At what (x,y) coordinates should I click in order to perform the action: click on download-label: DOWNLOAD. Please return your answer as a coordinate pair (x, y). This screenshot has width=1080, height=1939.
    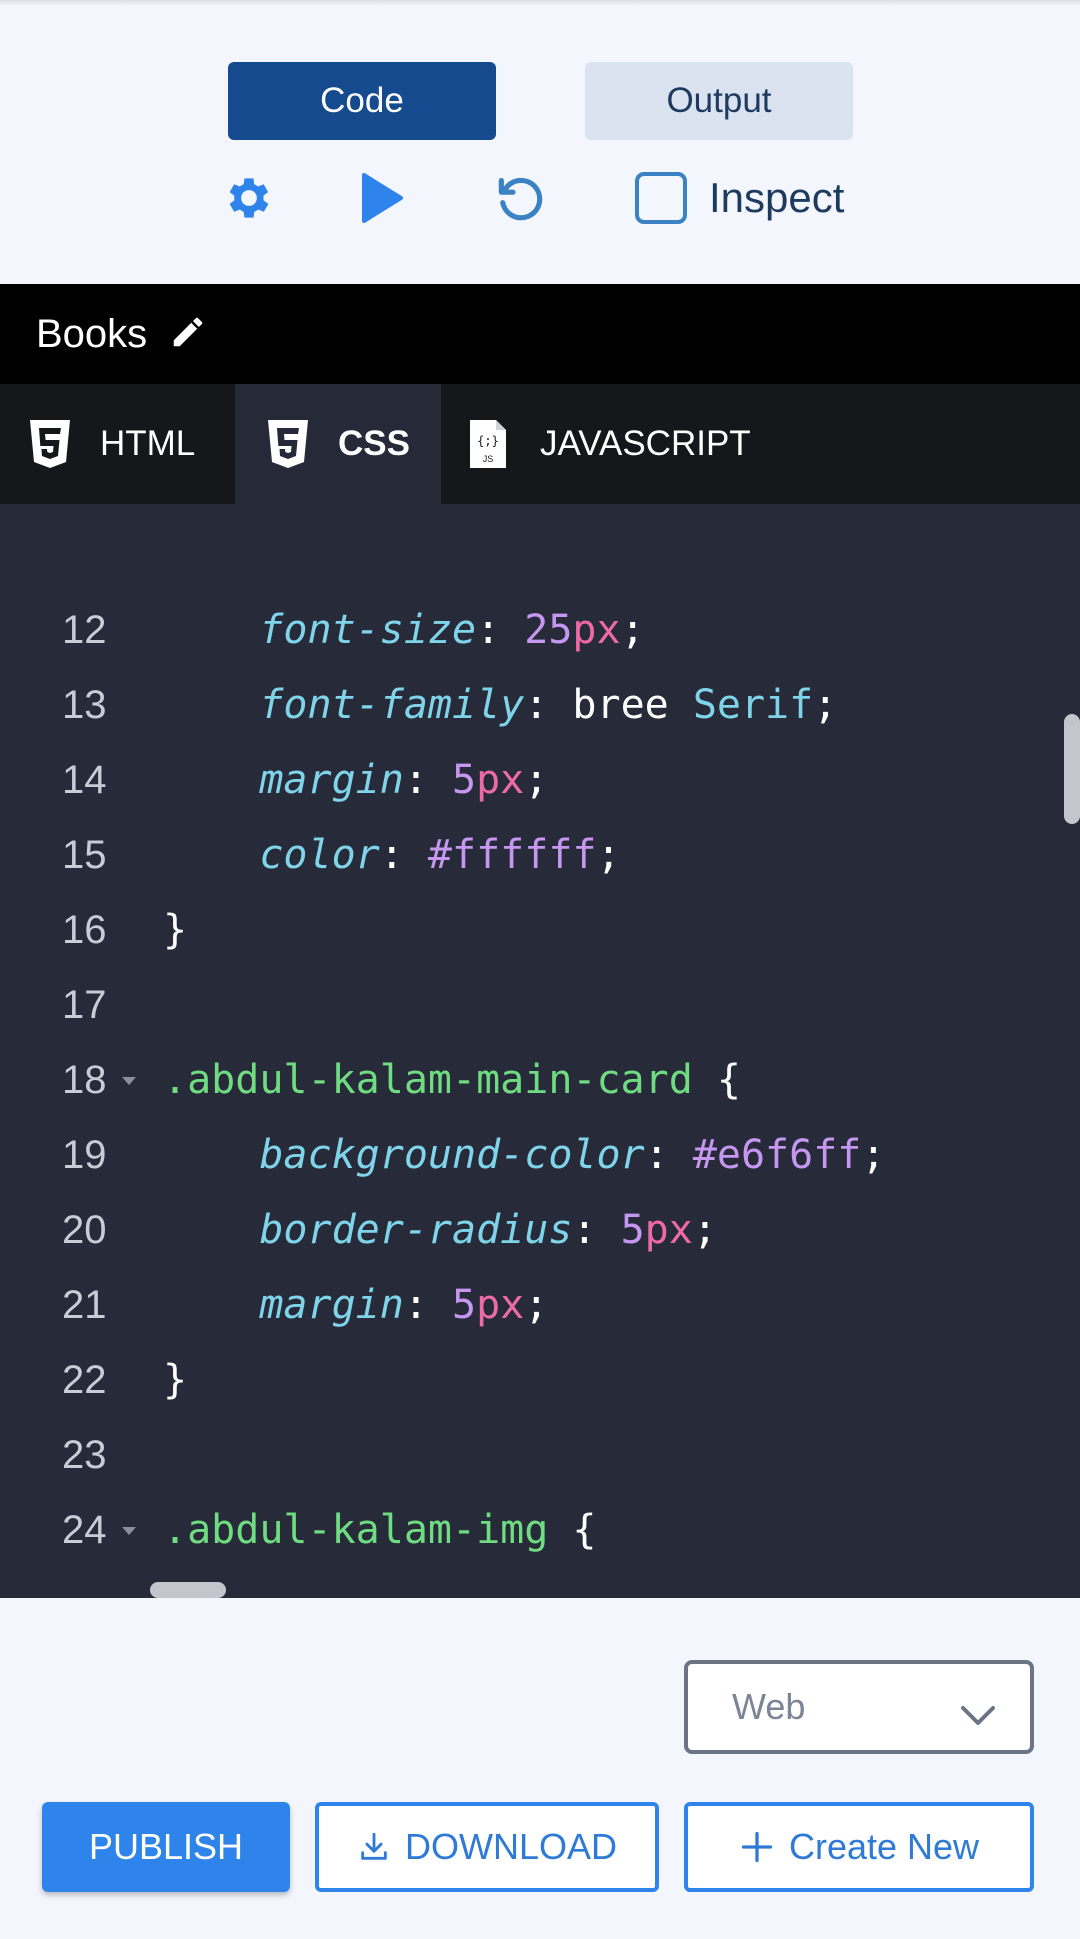
    Looking at the image, I should click on (510, 1846).